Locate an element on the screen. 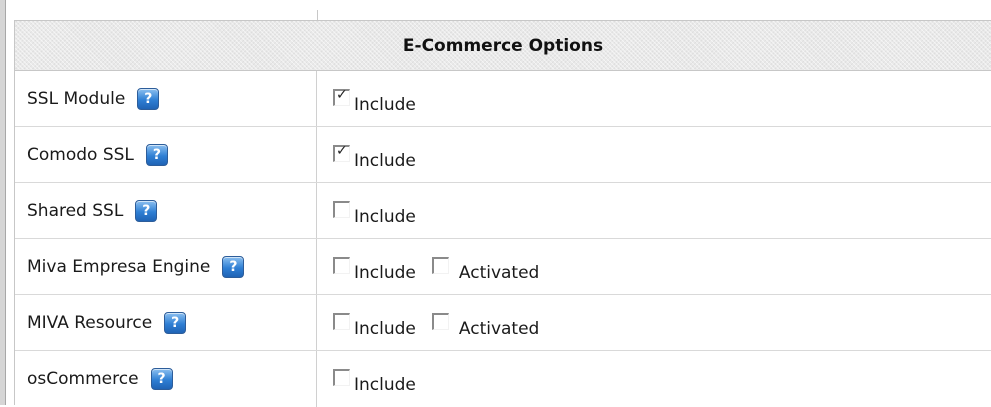 The image size is (991, 407). option-label-cell: Comodo SSL ? is located at coordinates (166, 154).